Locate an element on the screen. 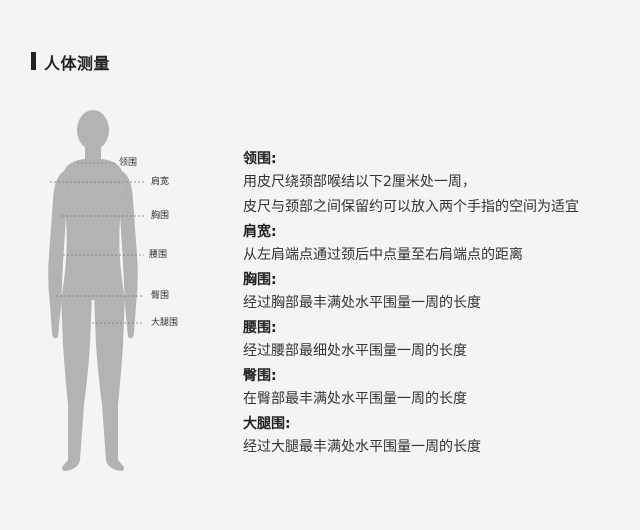 Image resolution: width=640 pixels, height=530 pixels. label-shoulder: 肩宽 is located at coordinates (160, 182).